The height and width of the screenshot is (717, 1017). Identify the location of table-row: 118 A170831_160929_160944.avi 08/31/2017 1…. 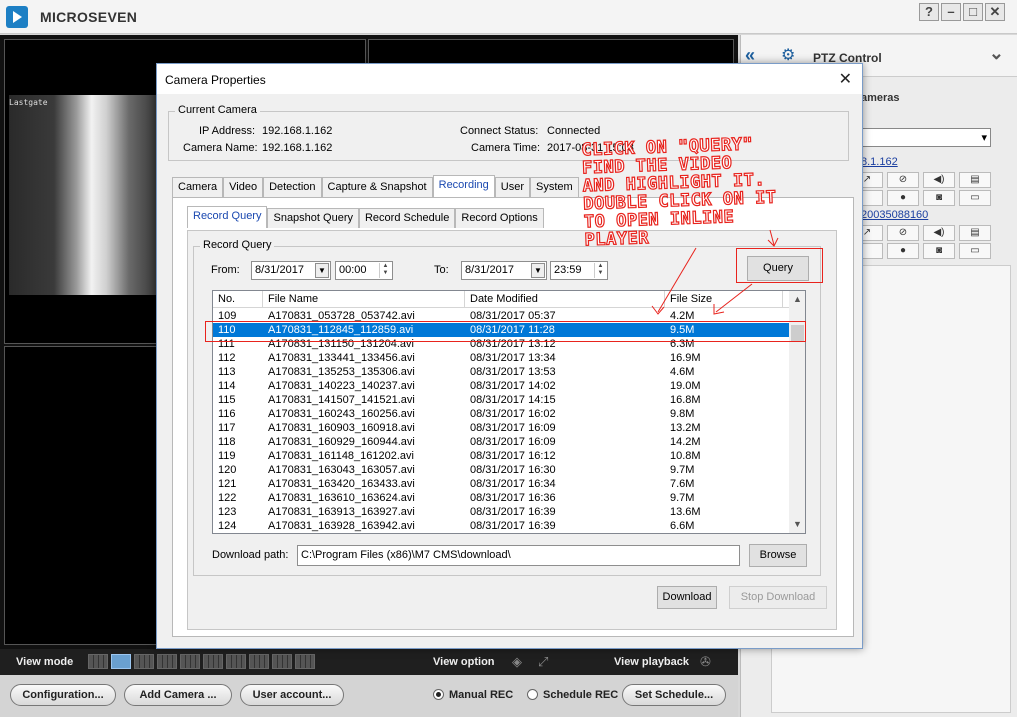
(501, 442).